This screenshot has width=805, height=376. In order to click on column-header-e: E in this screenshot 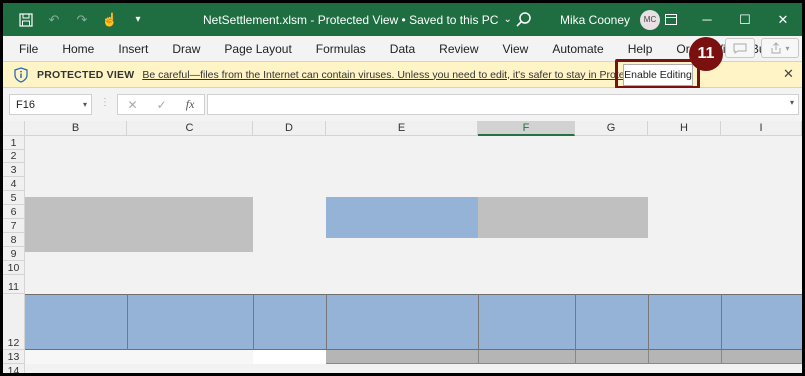, I will do `click(402, 128)`.